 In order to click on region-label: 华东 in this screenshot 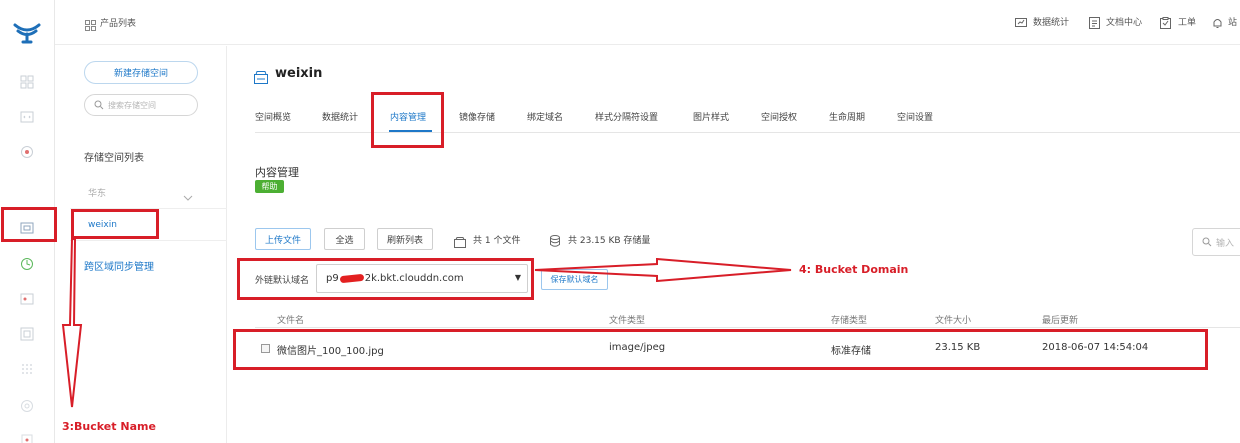, I will do `click(97, 192)`.